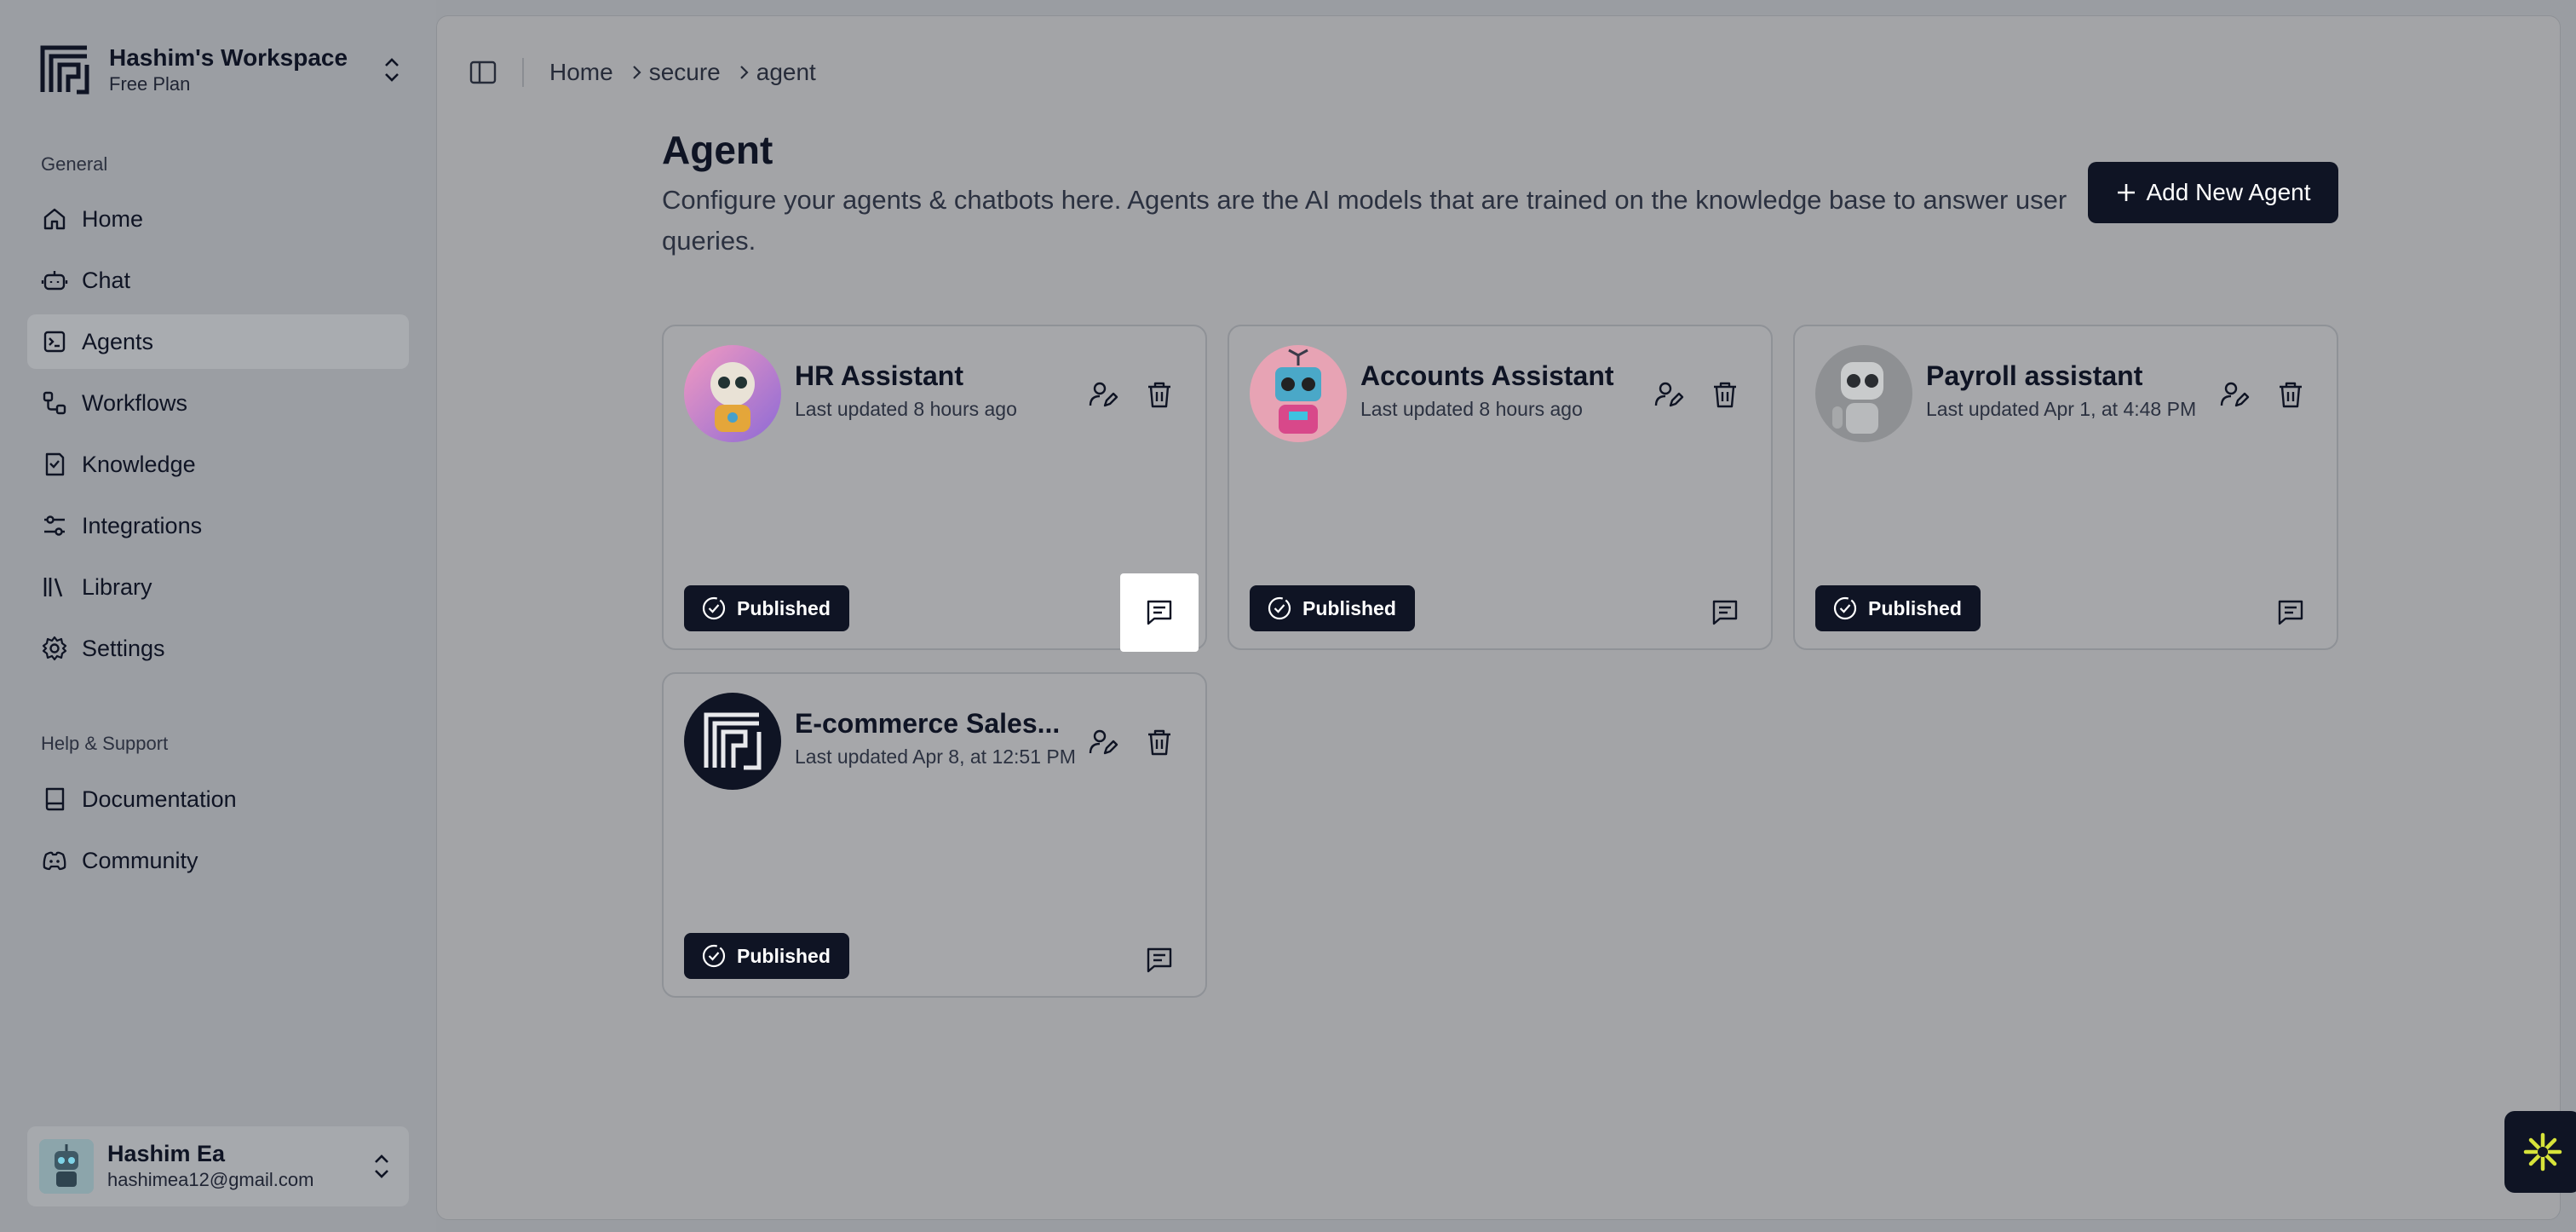 The height and width of the screenshot is (1232, 2576). What do you see at coordinates (55, 464) in the screenshot?
I see `knowledge-icon` at bounding box center [55, 464].